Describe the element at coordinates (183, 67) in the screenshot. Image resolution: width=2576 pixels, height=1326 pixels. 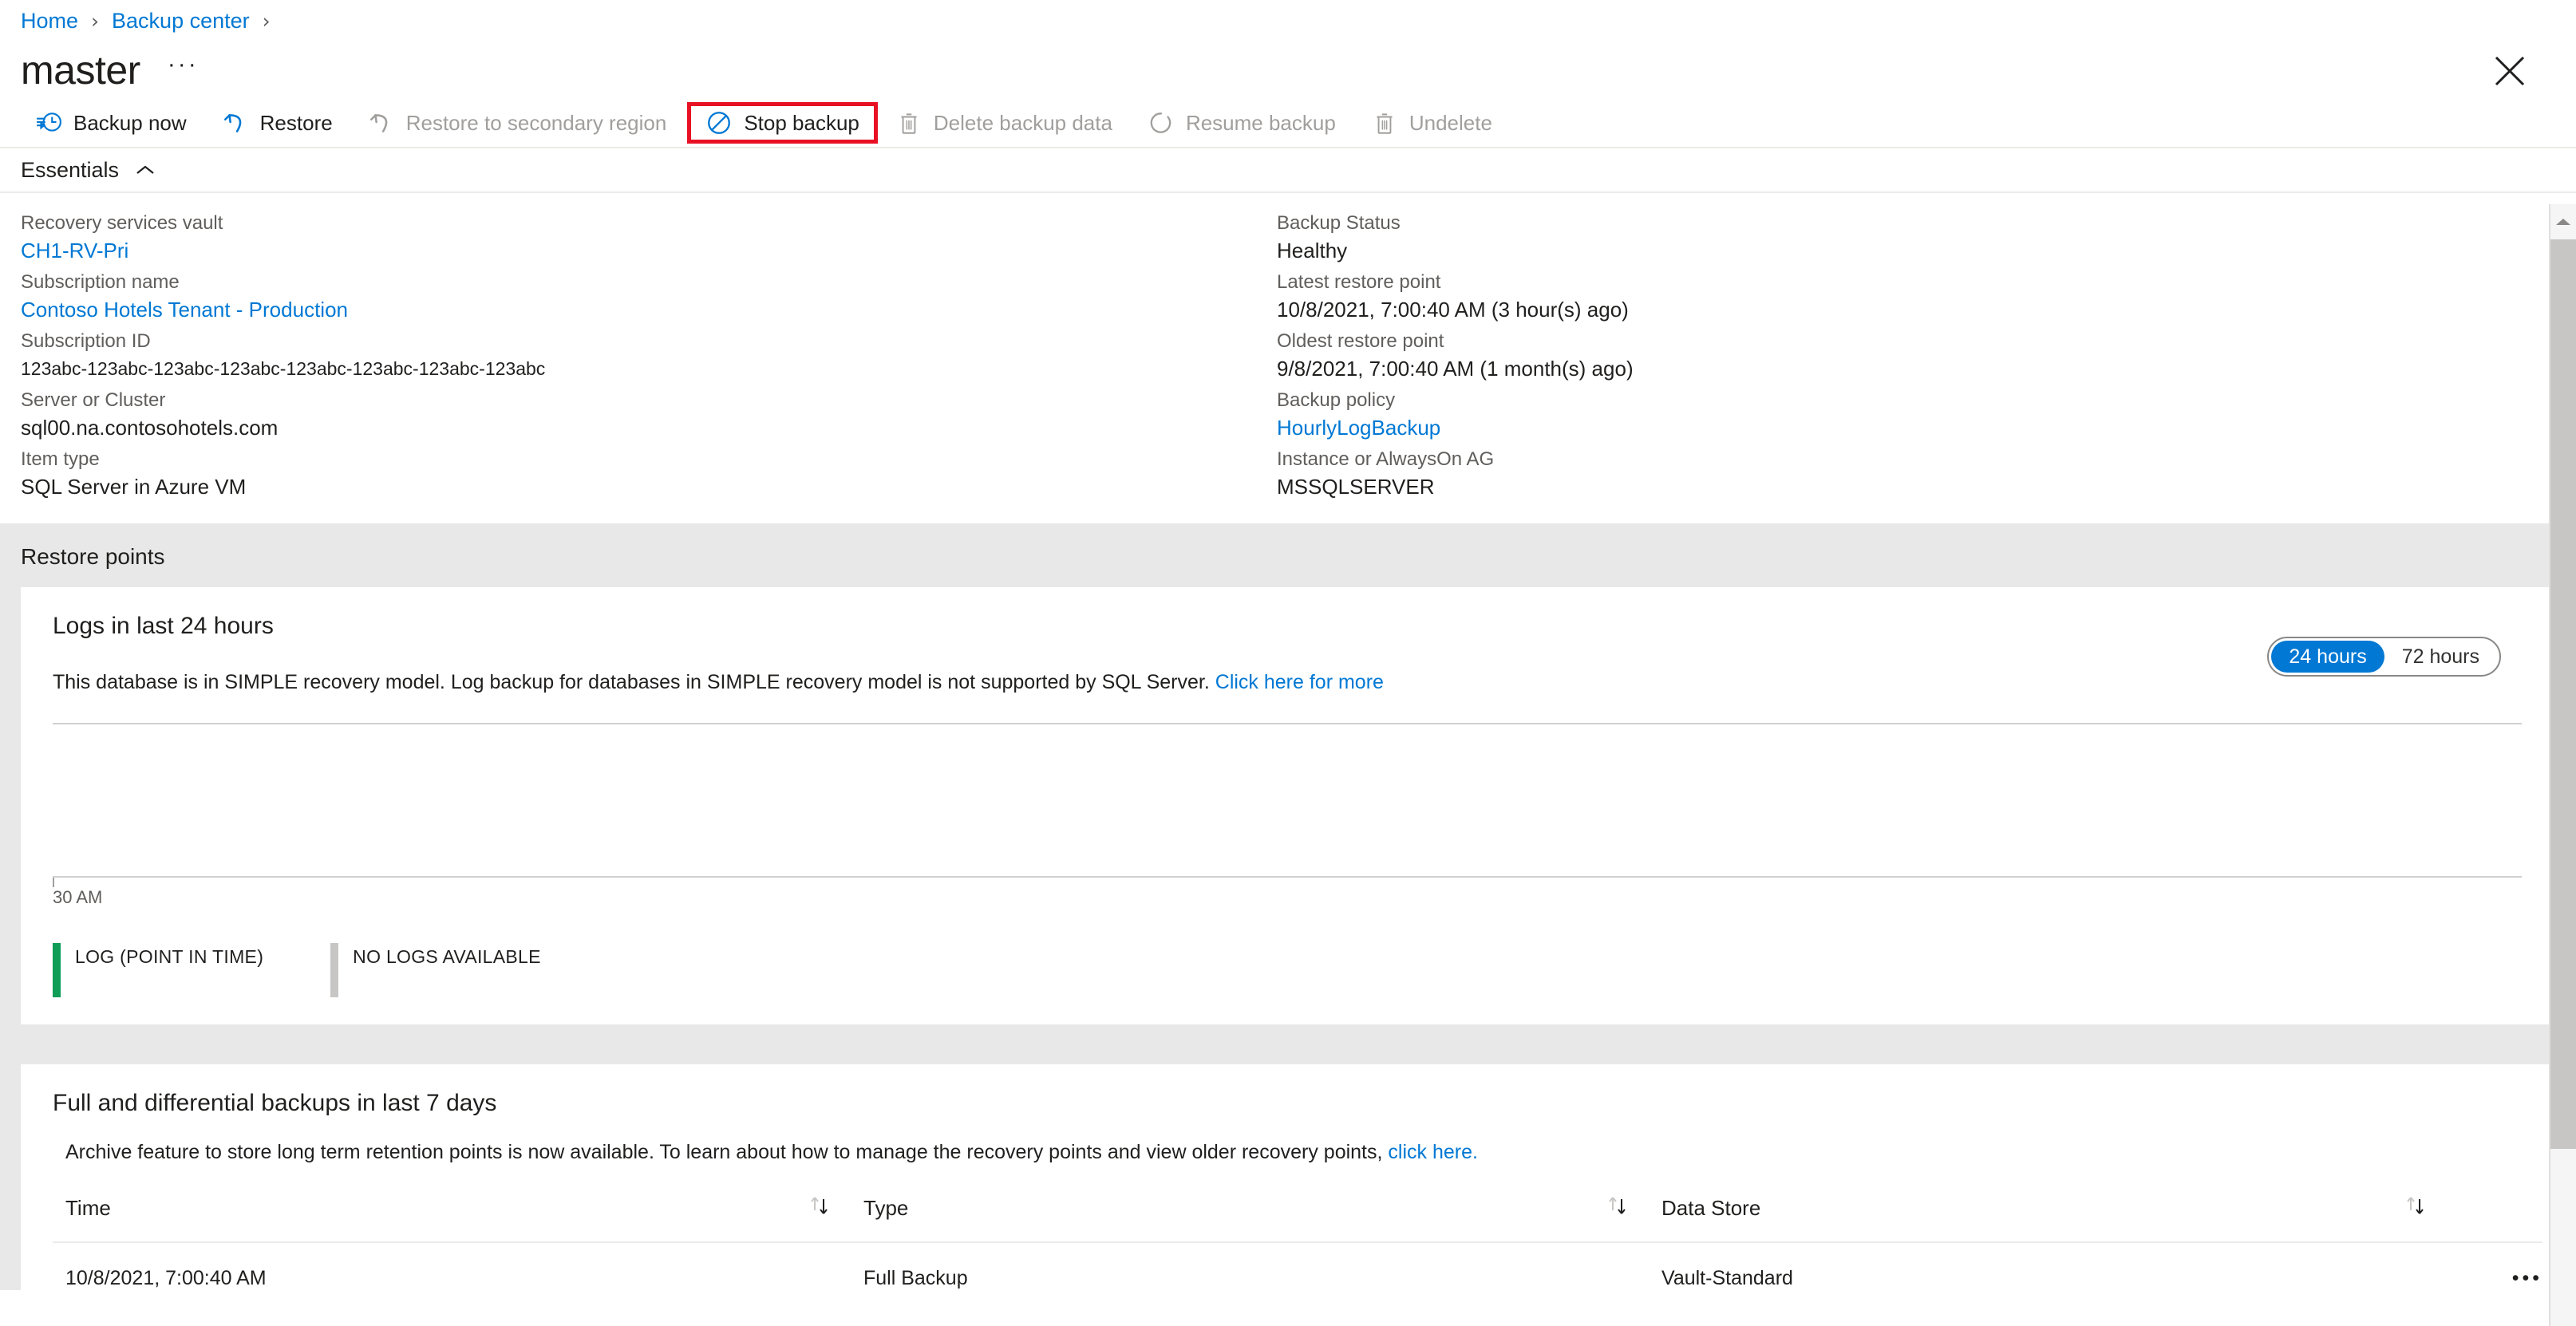
I see `more-options-button: ···` at that location.